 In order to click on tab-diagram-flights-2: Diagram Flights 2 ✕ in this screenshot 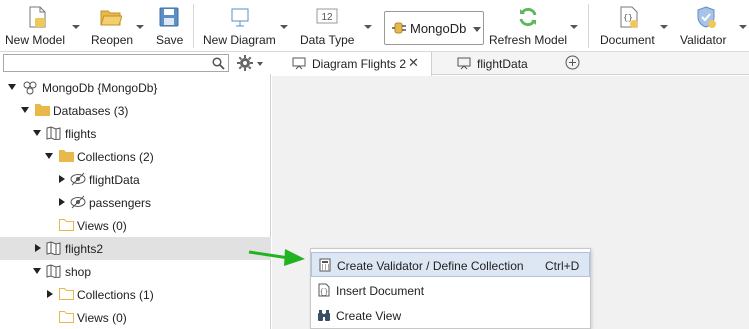, I will do `click(352, 64)`.